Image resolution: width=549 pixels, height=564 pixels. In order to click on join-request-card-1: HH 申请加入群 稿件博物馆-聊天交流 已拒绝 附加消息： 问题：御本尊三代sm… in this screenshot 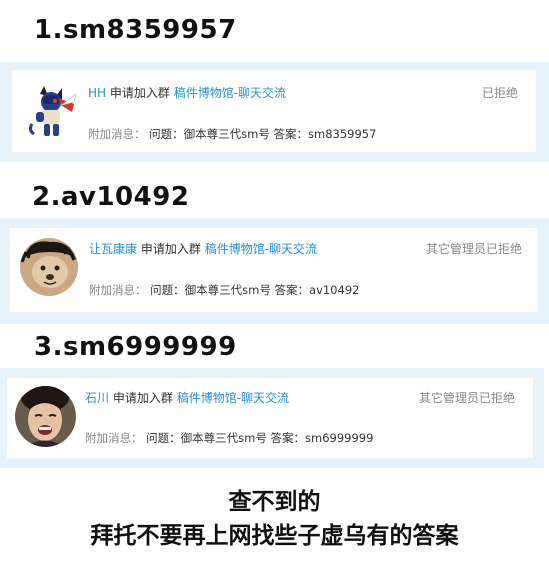, I will do `click(274, 111)`.